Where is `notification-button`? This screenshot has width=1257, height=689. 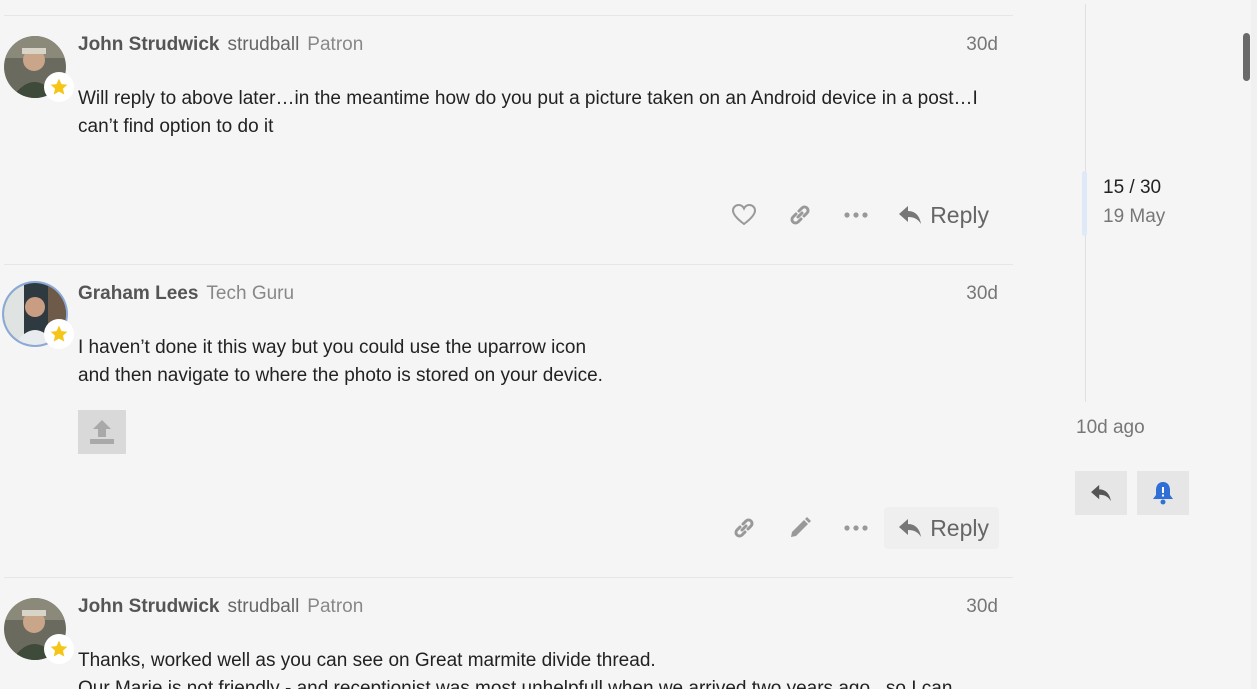
notification-button is located at coordinates (1163, 493).